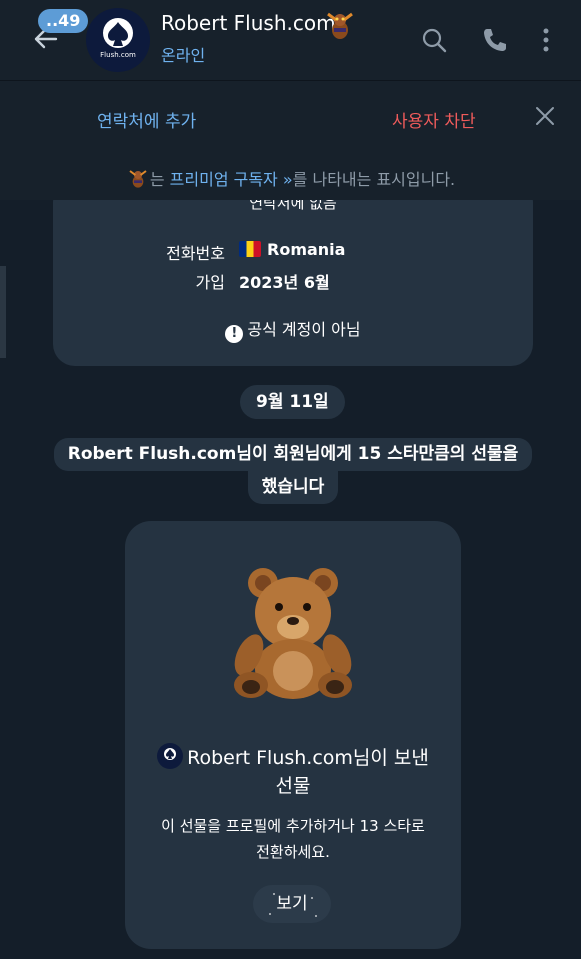 The image size is (581, 959). I want to click on date-separator: 9월 11일, so click(292, 402).